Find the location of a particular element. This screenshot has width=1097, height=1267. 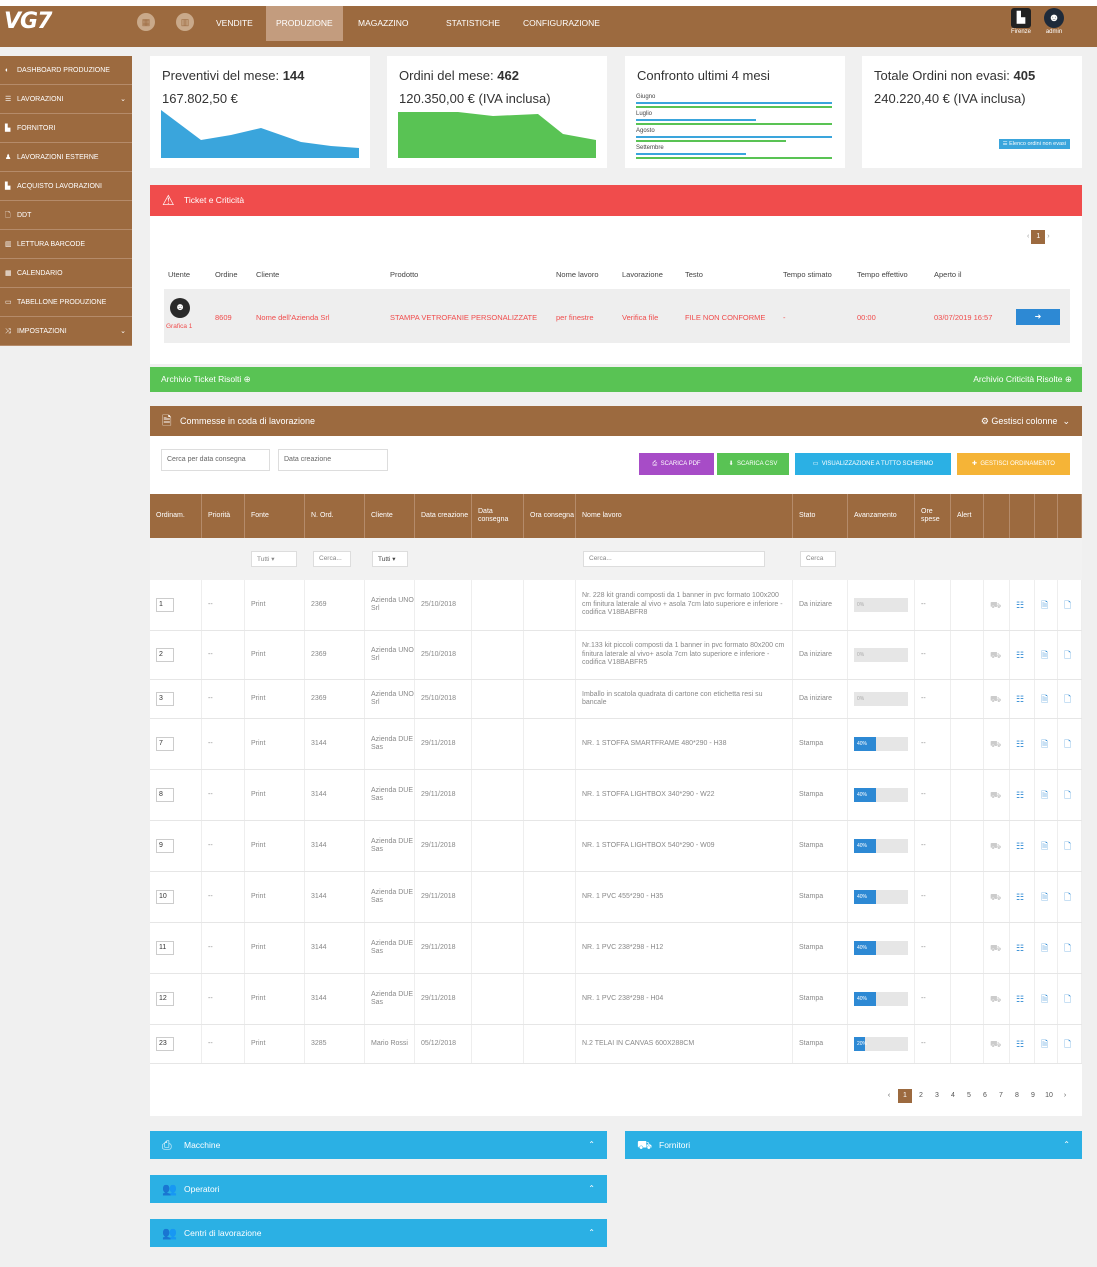

order-input: 9 is located at coordinates (165, 846).